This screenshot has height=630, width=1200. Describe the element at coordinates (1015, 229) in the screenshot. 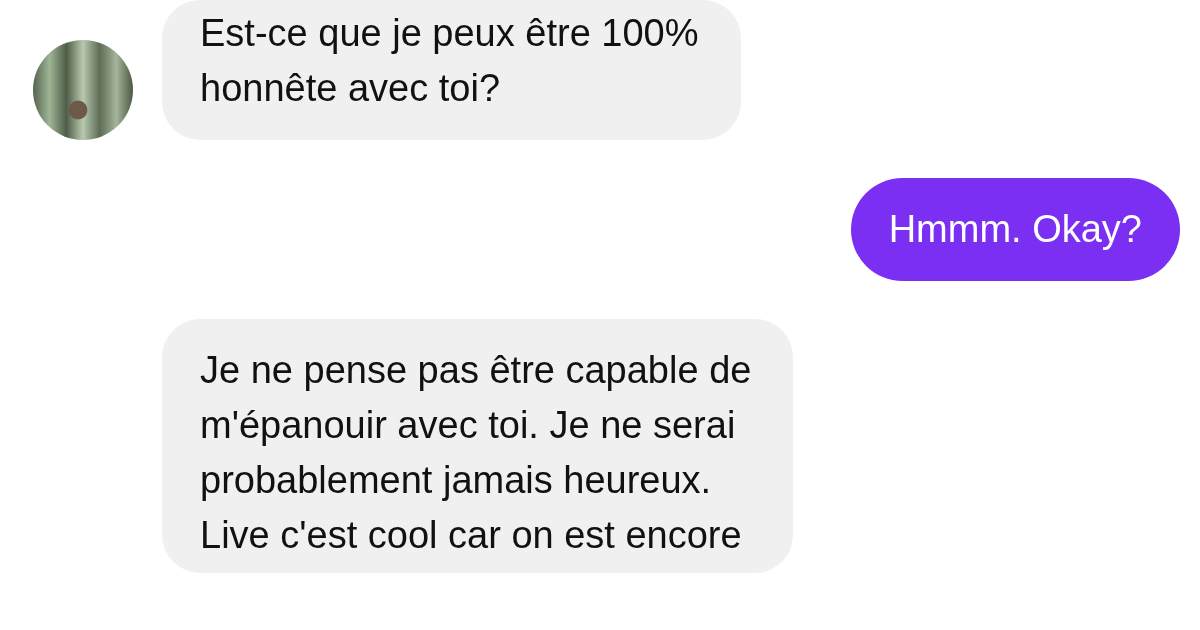

I see `sent-message-bubble: Hmmm. Okay?` at that location.